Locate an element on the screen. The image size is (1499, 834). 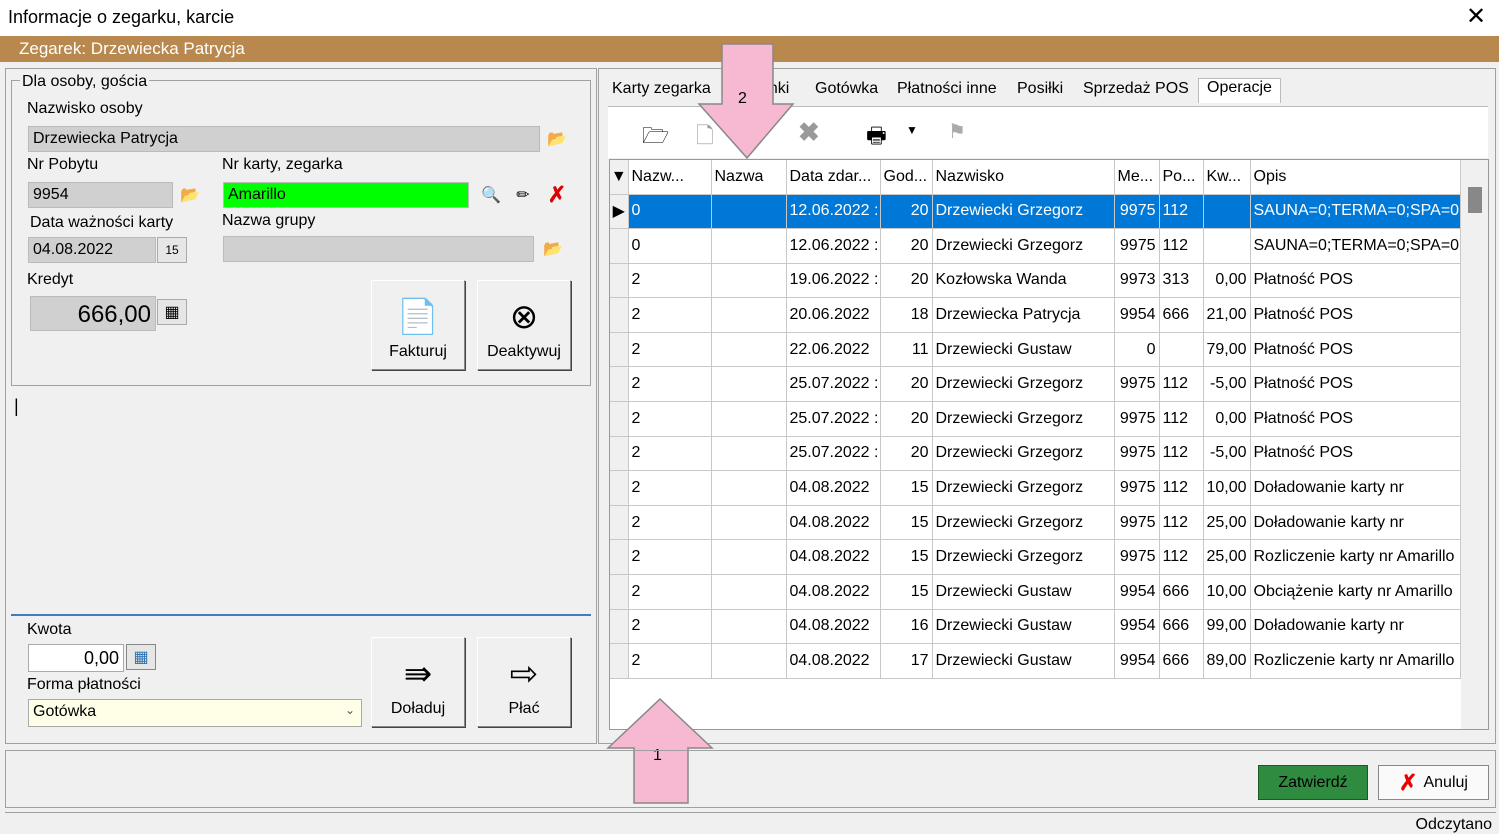
deactivate-button: ⊗ Deaktywuj is located at coordinates (524, 325).